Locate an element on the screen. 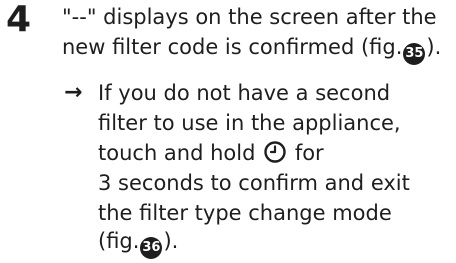 The image size is (456, 263). timer-icon is located at coordinates (275, 152).